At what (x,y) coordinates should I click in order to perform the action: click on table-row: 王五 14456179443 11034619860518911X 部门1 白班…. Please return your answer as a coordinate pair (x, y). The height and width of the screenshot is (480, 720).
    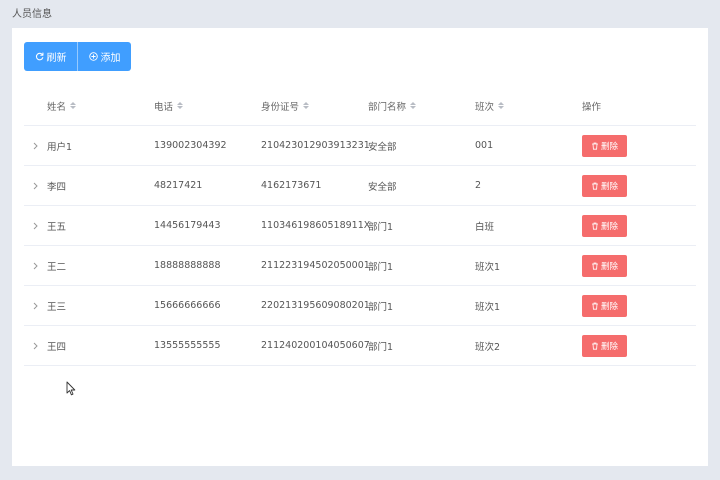
    Looking at the image, I should click on (360, 226).